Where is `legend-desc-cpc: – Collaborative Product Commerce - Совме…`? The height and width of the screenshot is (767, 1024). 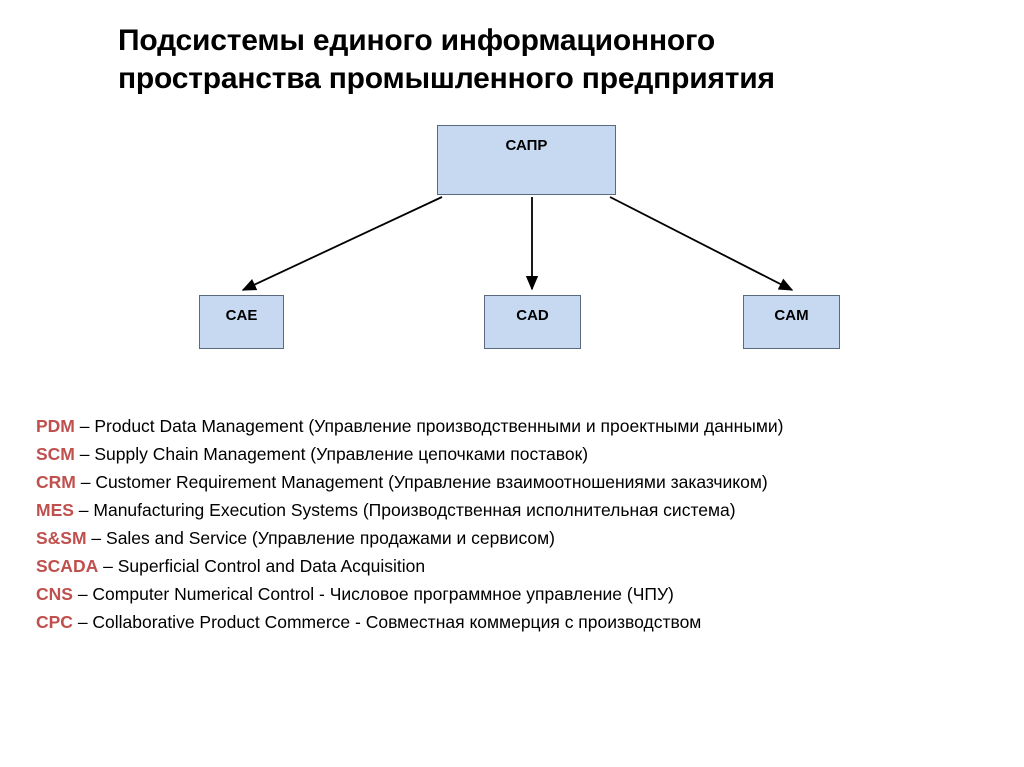 legend-desc-cpc: – Collaborative Product Commerce - Совме… is located at coordinates (387, 622).